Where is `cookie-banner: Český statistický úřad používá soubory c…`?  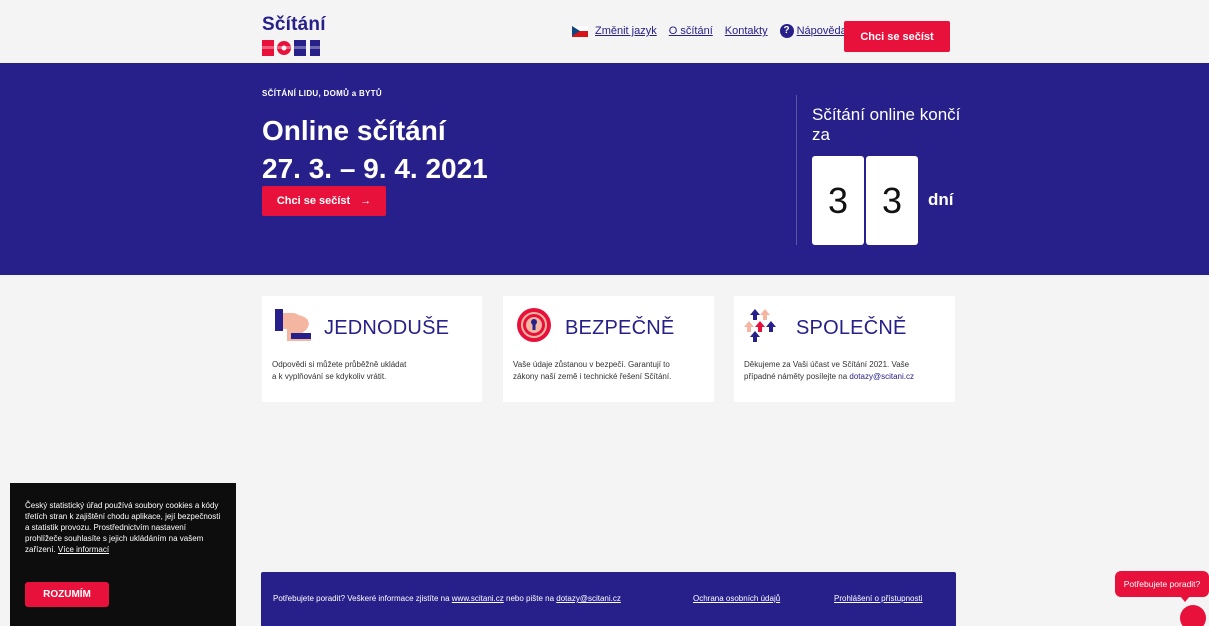 cookie-banner: Český statistický úřad používá soubory c… is located at coordinates (123, 554).